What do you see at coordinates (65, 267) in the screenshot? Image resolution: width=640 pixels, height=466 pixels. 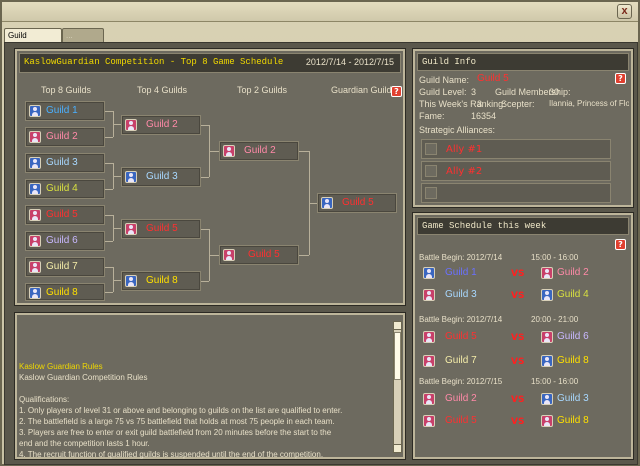 I see `bracket-slot: Guild 7` at bounding box center [65, 267].